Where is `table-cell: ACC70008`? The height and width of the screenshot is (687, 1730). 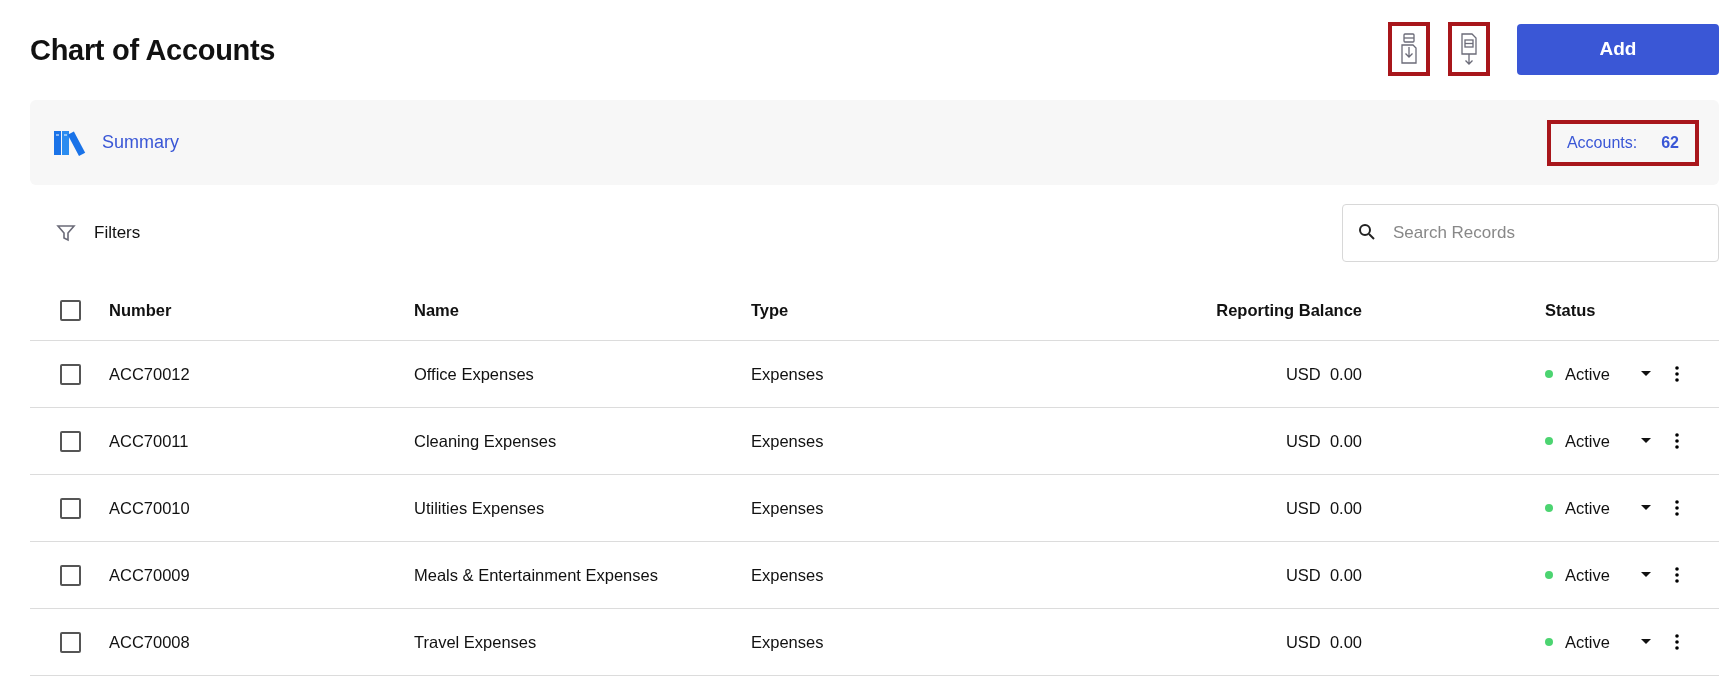
table-cell: ACC70008 is located at coordinates (149, 641).